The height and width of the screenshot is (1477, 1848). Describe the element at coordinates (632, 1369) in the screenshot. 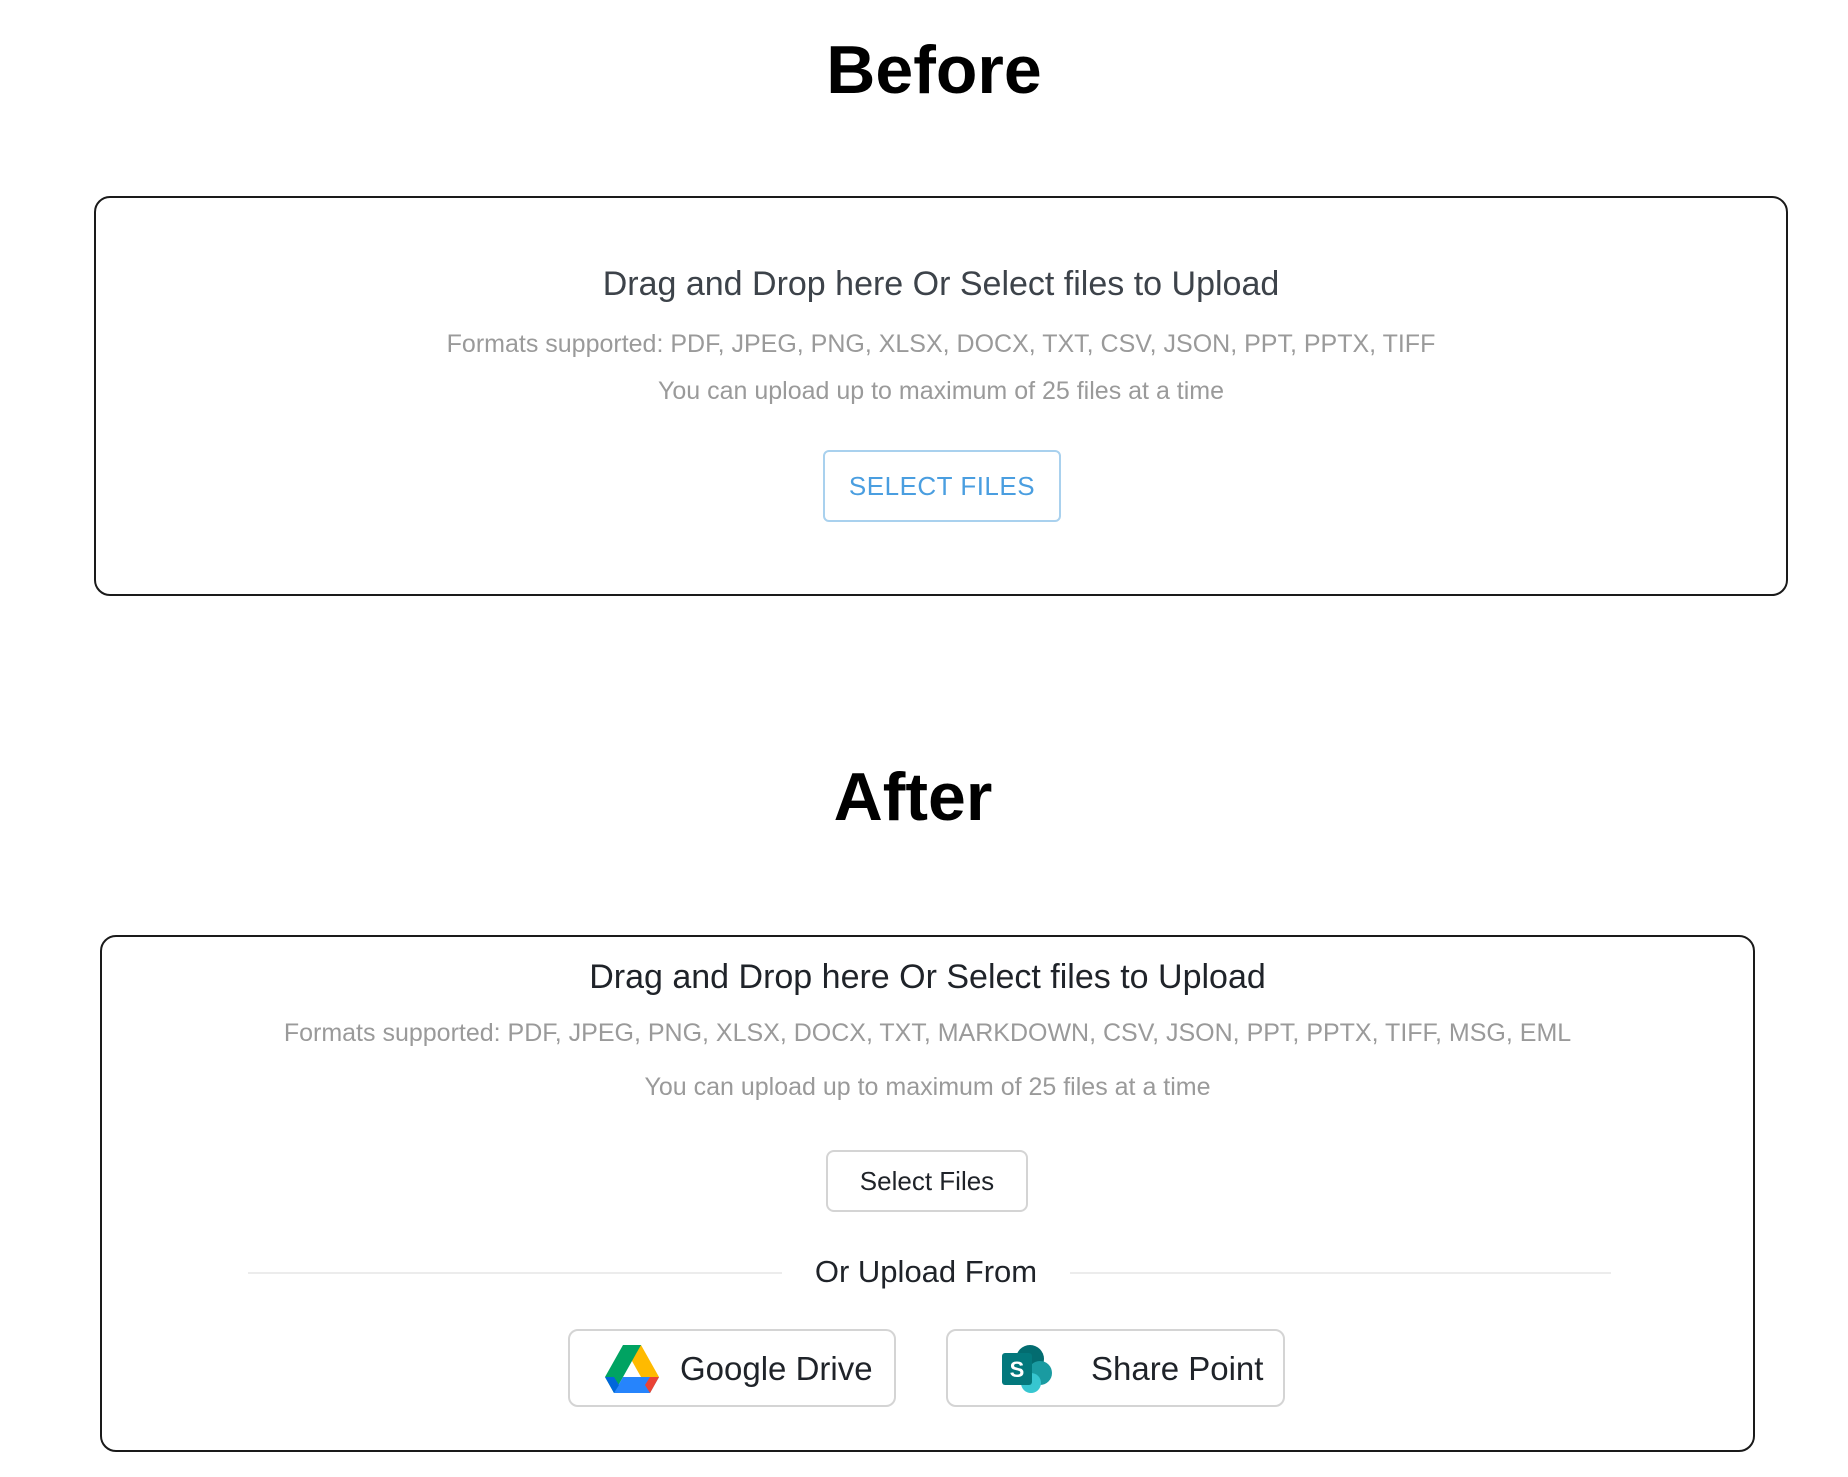

I see `google-drive-icon` at that location.